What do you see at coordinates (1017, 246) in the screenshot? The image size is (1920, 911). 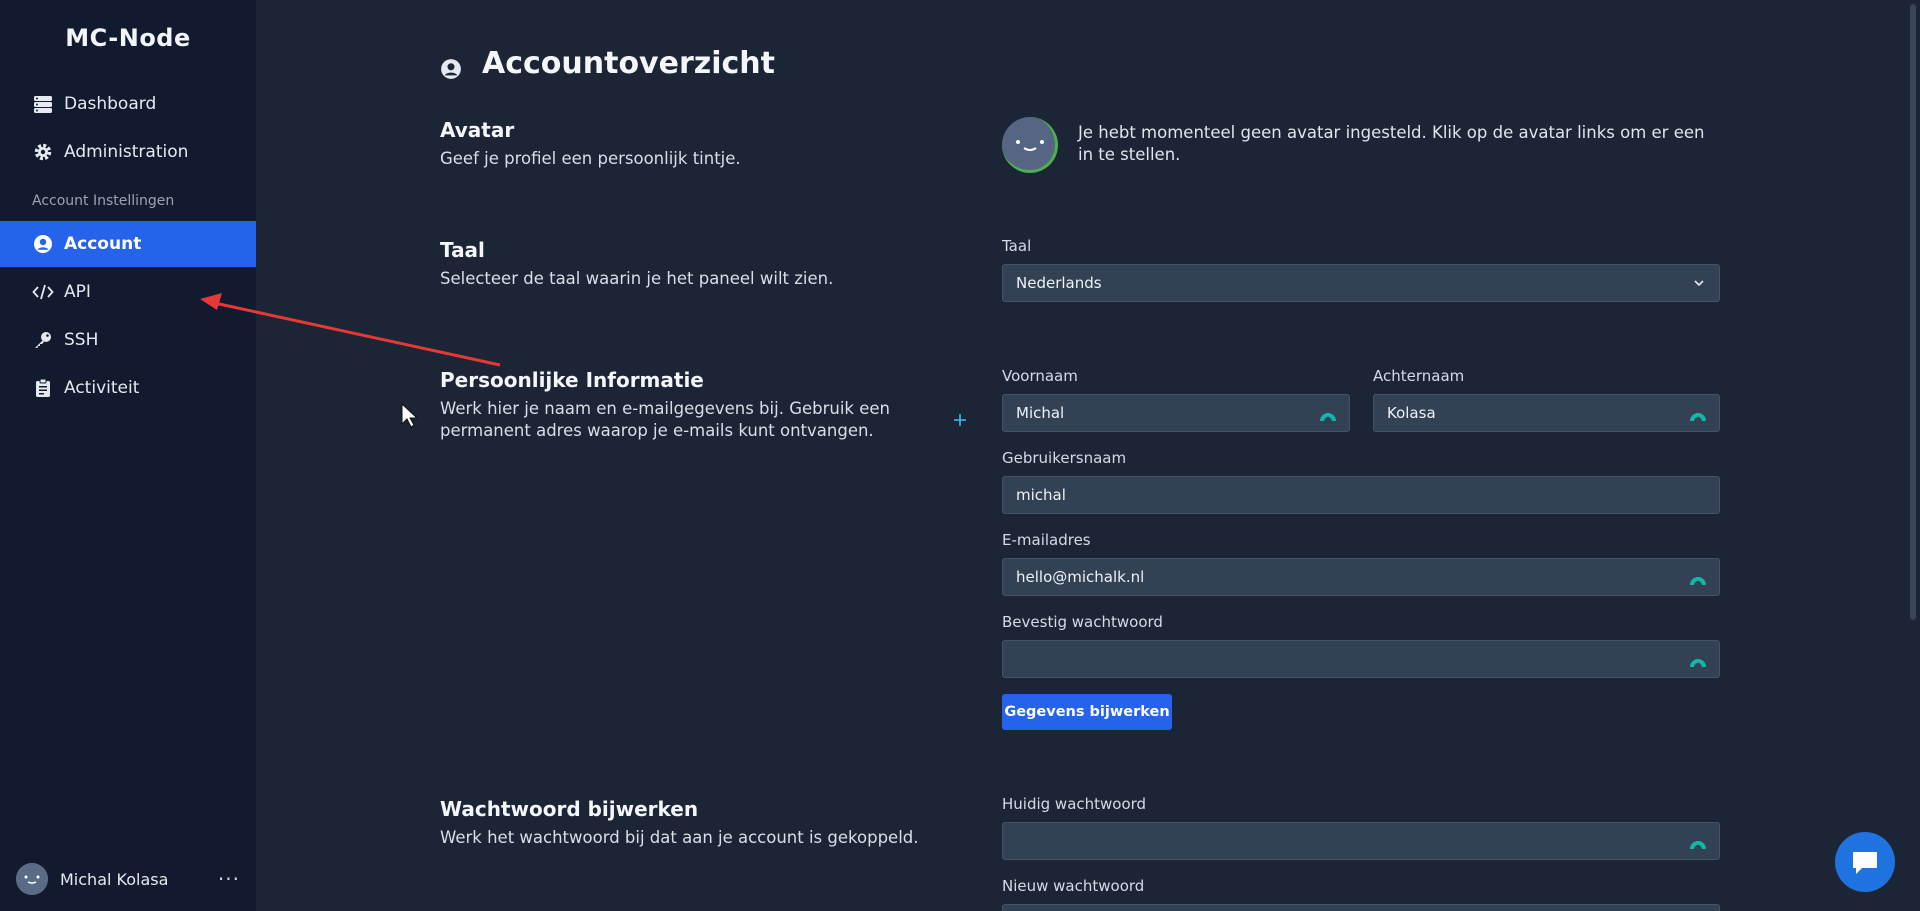 I see `language-label: Taal` at bounding box center [1017, 246].